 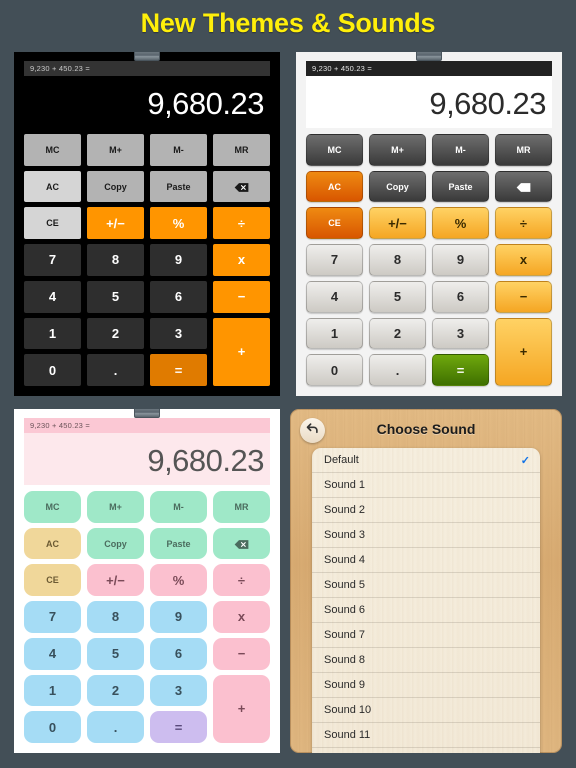 What do you see at coordinates (426, 535) in the screenshot?
I see `sound-list-item: Sound 3` at bounding box center [426, 535].